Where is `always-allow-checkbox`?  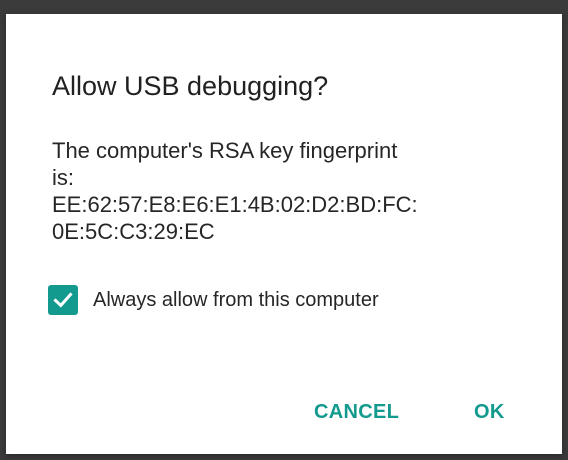
always-allow-checkbox is located at coordinates (63, 300).